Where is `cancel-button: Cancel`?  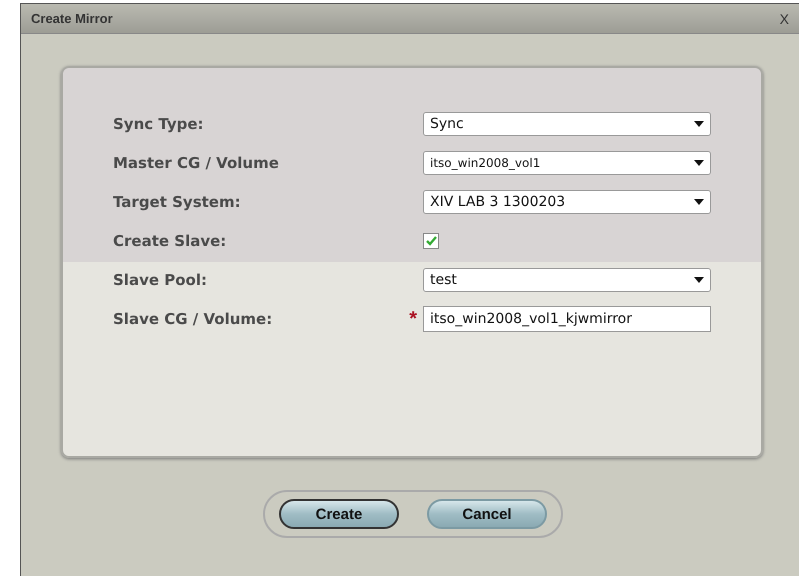 cancel-button: Cancel is located at coordinates (487, 514).